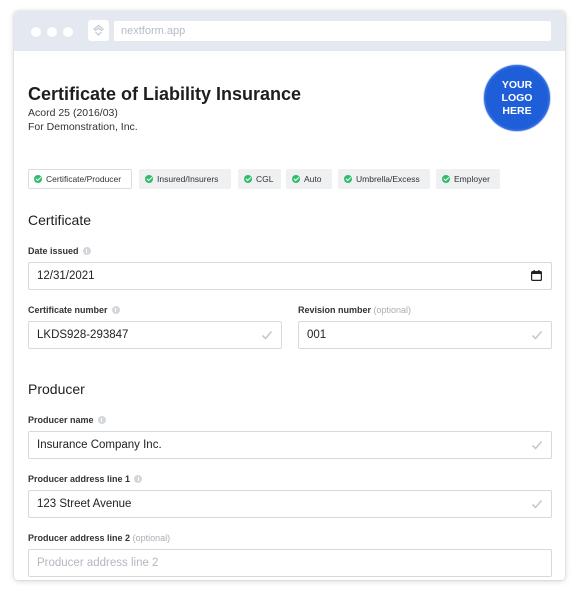 Image resolution: width=579 pixels, height=600 pixels. Describe the element at coordinates (290, 504) in the screenshot. I see `producer-address1-input: 123 Street Avenue` at that location.